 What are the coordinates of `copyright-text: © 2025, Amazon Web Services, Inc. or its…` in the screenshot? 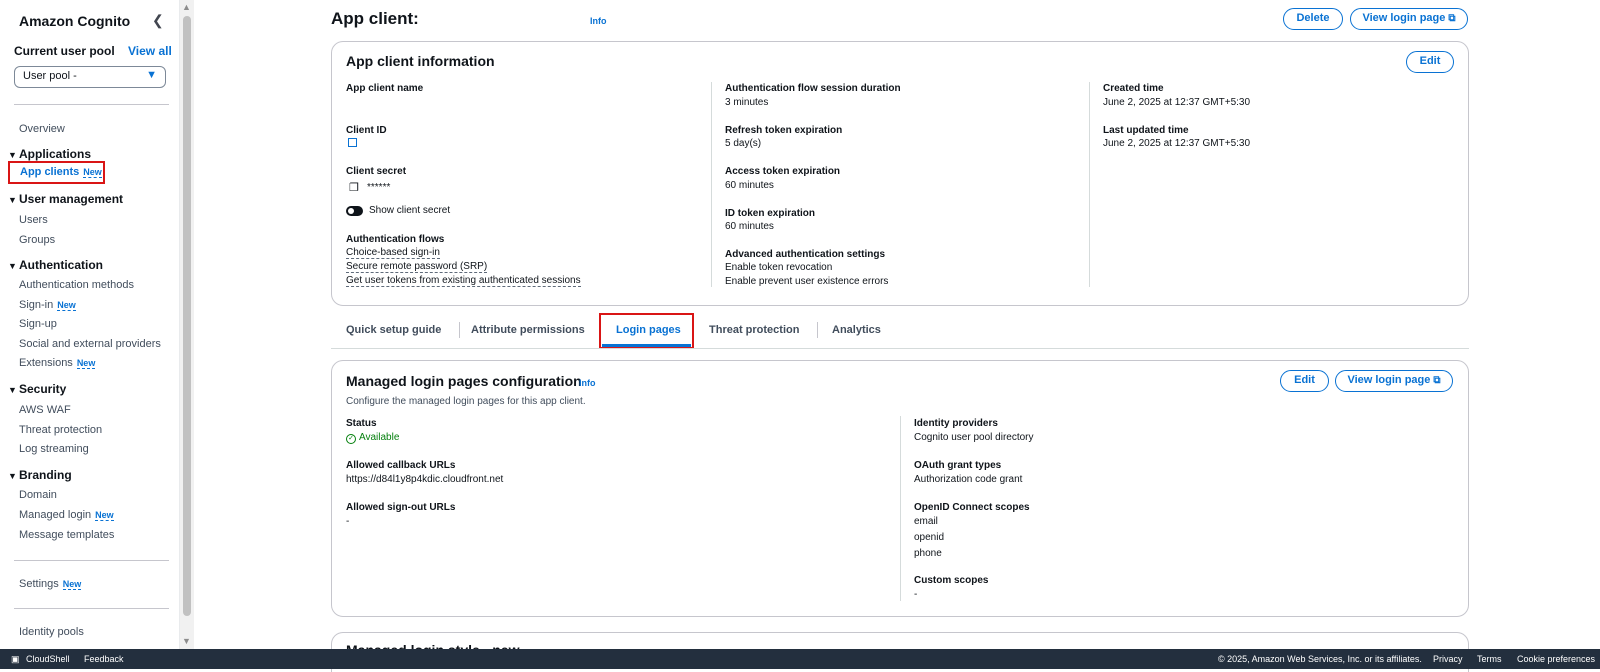 It's located at (1320, 659).